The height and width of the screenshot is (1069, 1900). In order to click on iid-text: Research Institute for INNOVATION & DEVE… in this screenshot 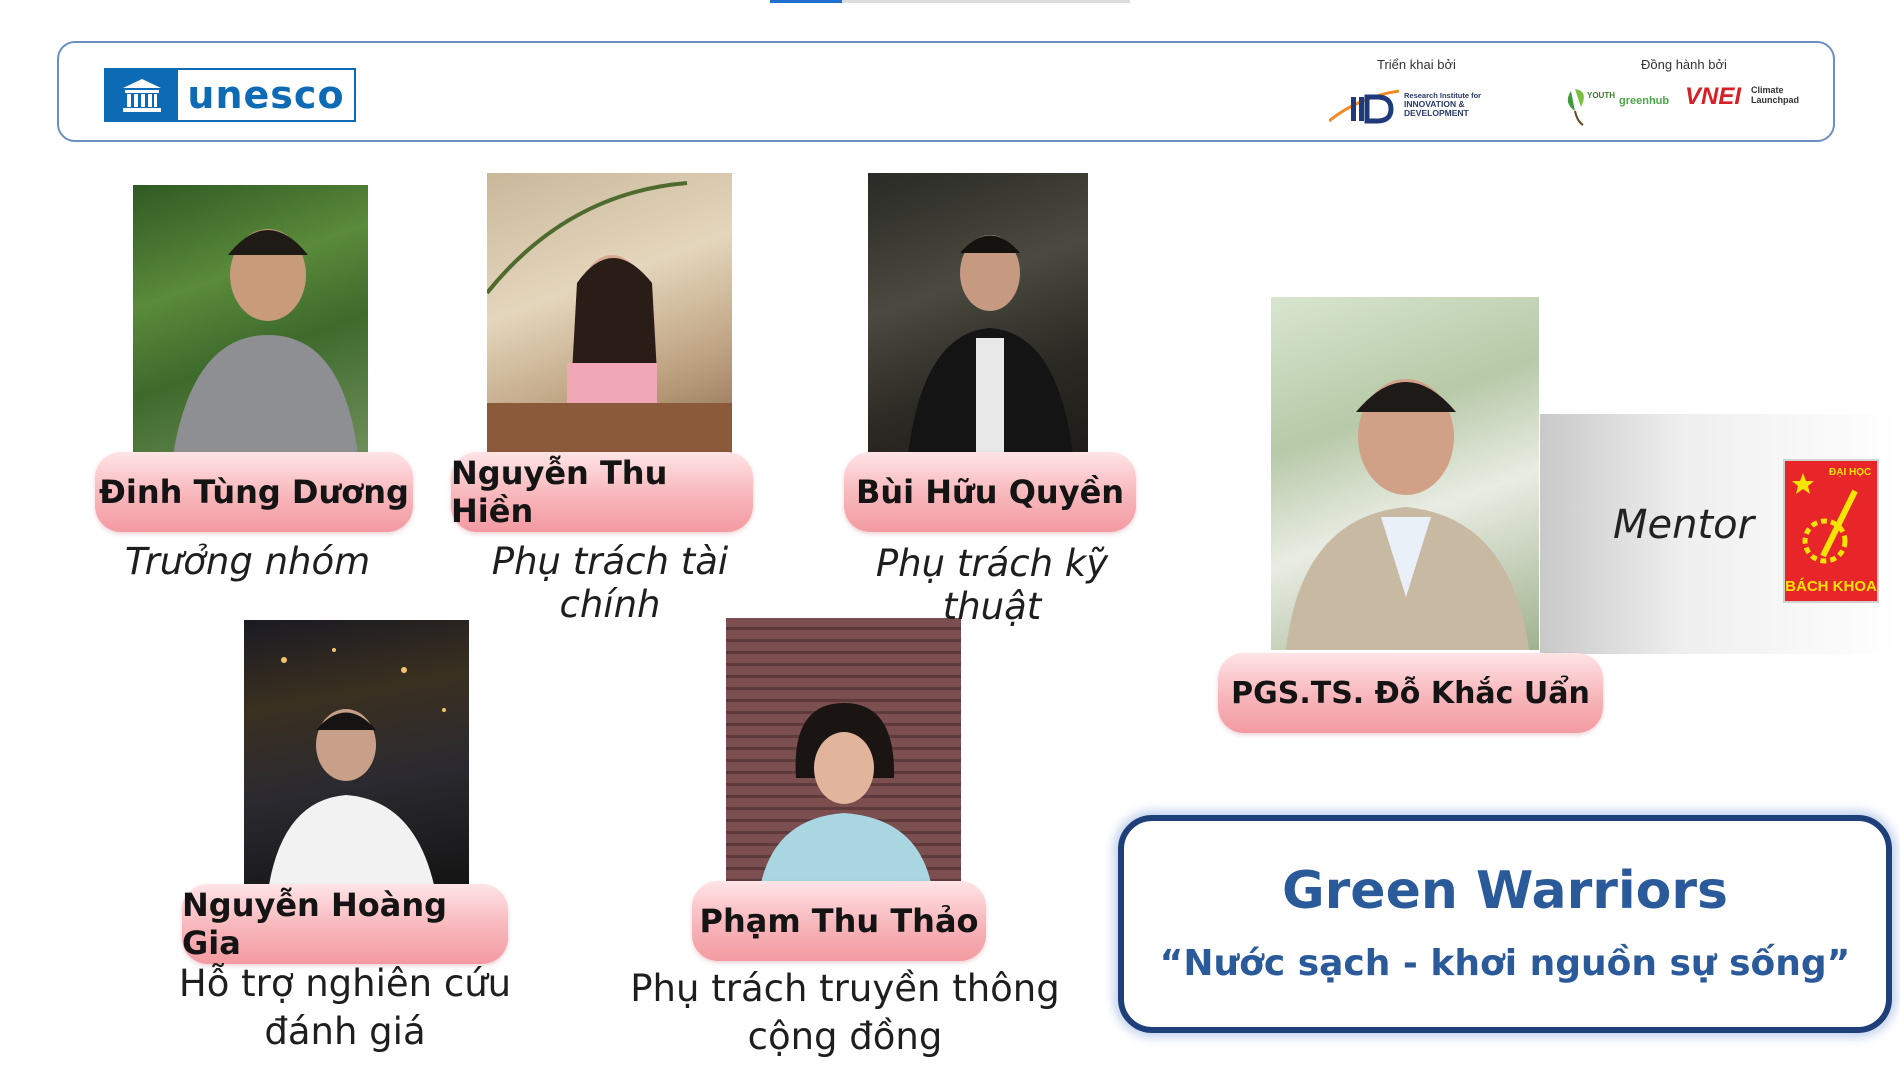, I will do `click(1443, 104)`.